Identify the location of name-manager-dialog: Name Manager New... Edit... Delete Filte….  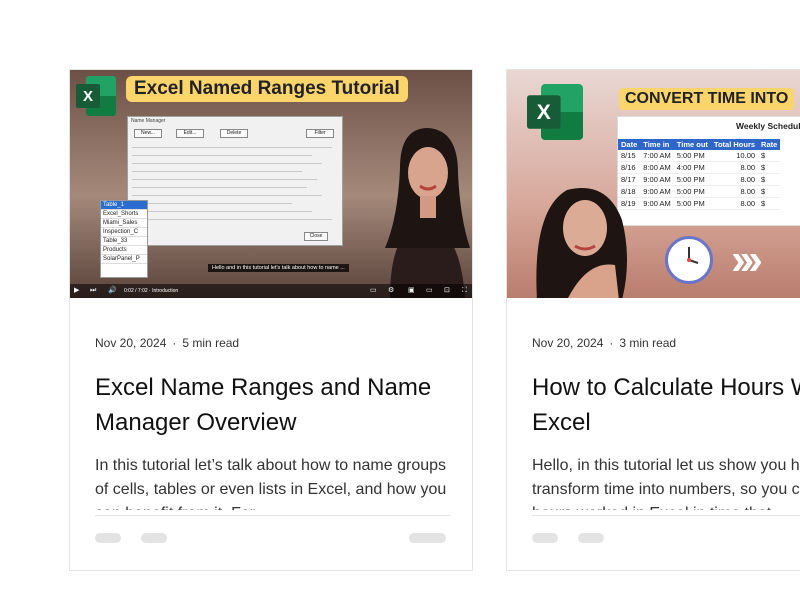
(235, 181).